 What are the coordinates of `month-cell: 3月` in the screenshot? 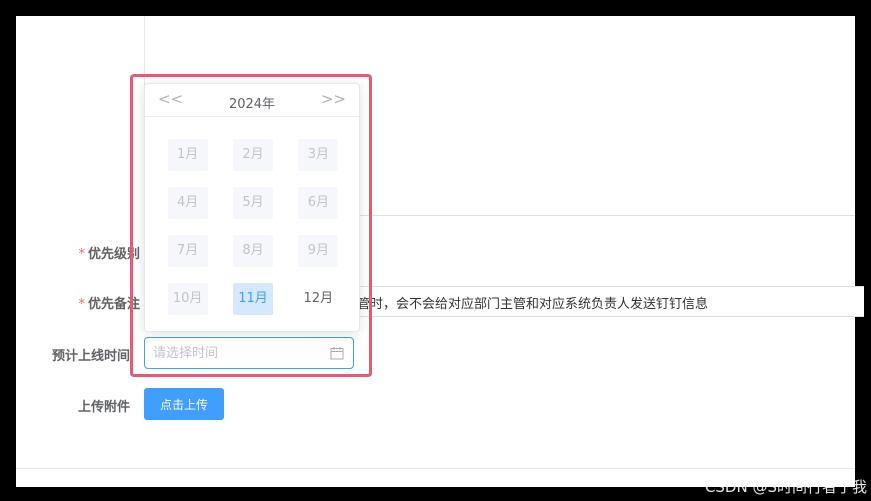 It's located at (318, 155).